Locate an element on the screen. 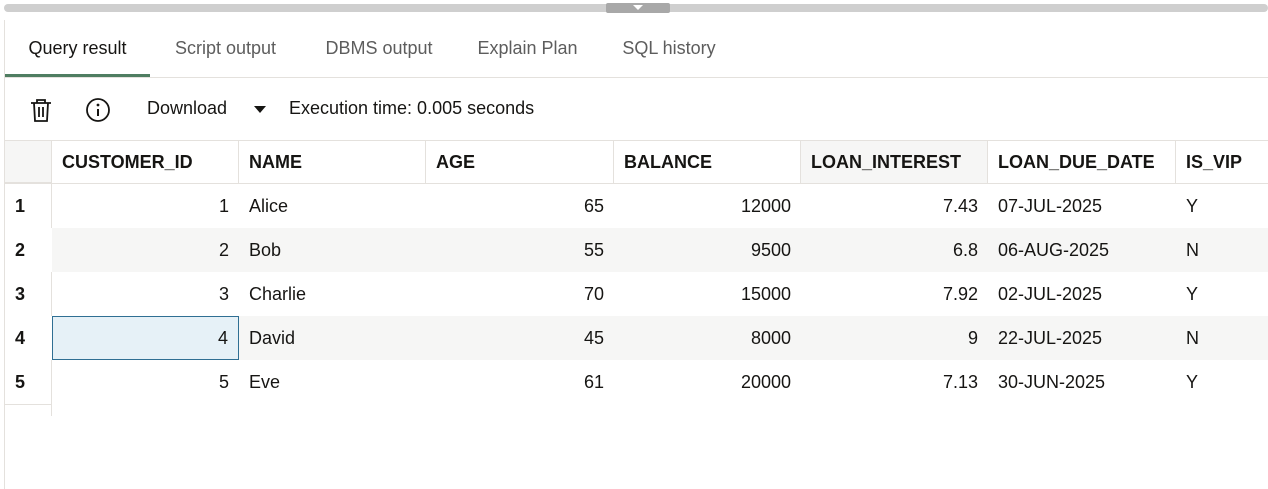 The image size is (1268, 489). cell-balance: 8000 is located at coordinates (707, 338).